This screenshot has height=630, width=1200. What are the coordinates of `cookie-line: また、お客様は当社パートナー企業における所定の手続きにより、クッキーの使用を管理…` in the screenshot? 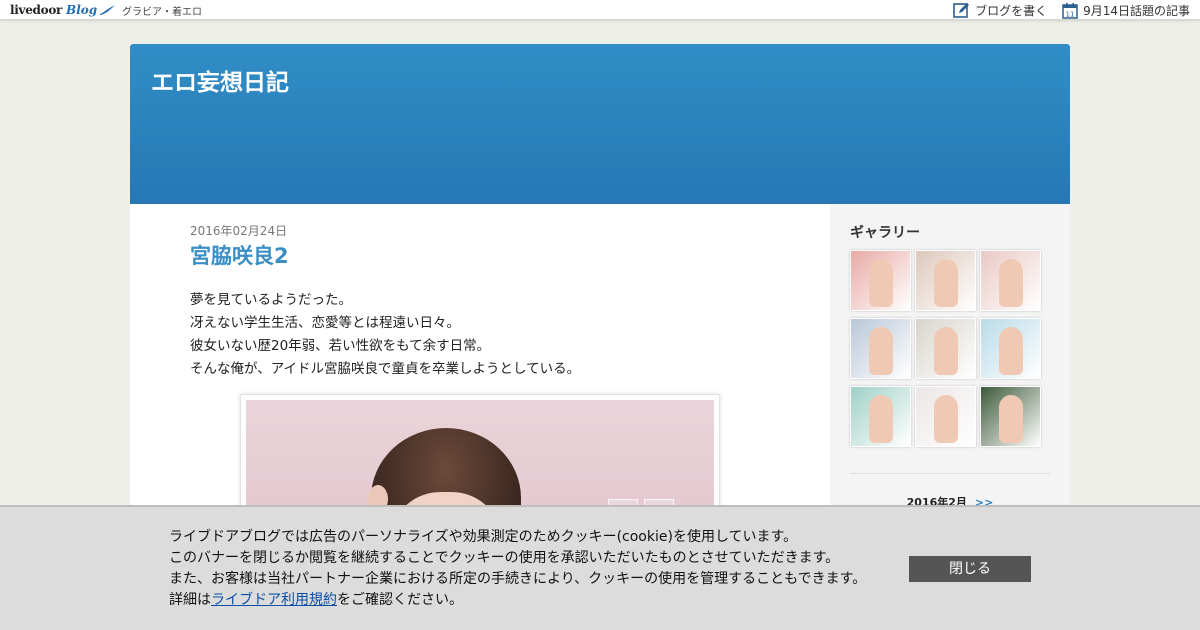 It's located at (518, 579).